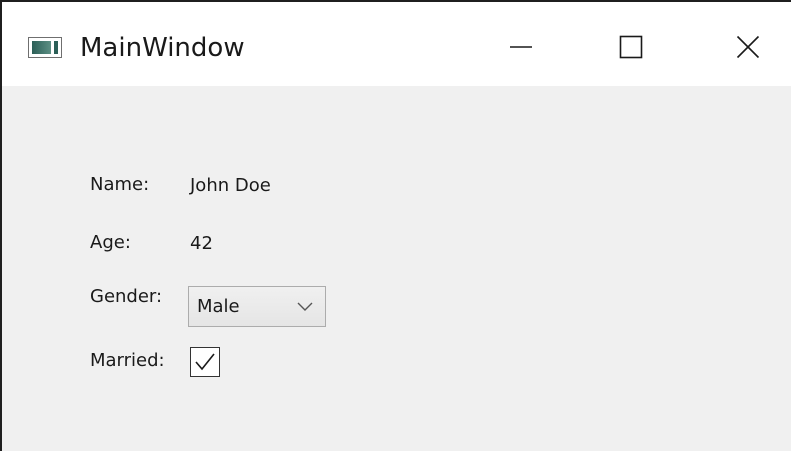 The width and height of the screenshot is (791, 451). I want to click on window-title: MainWindow, so click(162, 48).